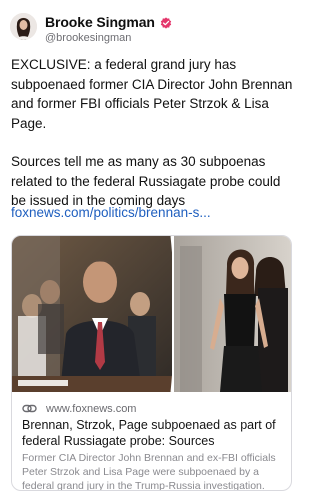  Describe the element at coordinates (100, 22) in the screenshot. I see `author-name: Brooke Singman` at that location.